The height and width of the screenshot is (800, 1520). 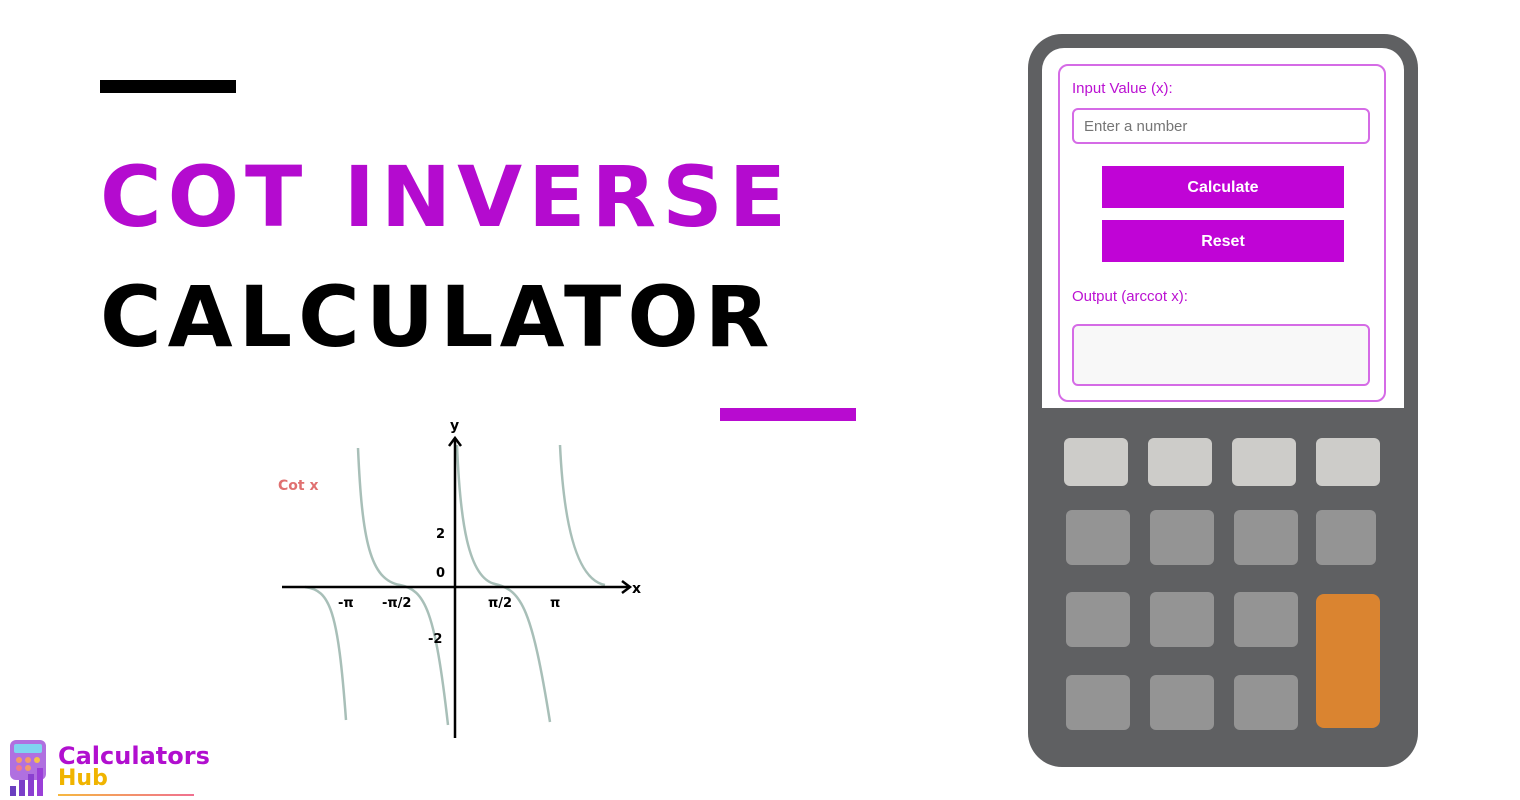 I want to click on x-tick-pi: π, so click(x=555, y=603).